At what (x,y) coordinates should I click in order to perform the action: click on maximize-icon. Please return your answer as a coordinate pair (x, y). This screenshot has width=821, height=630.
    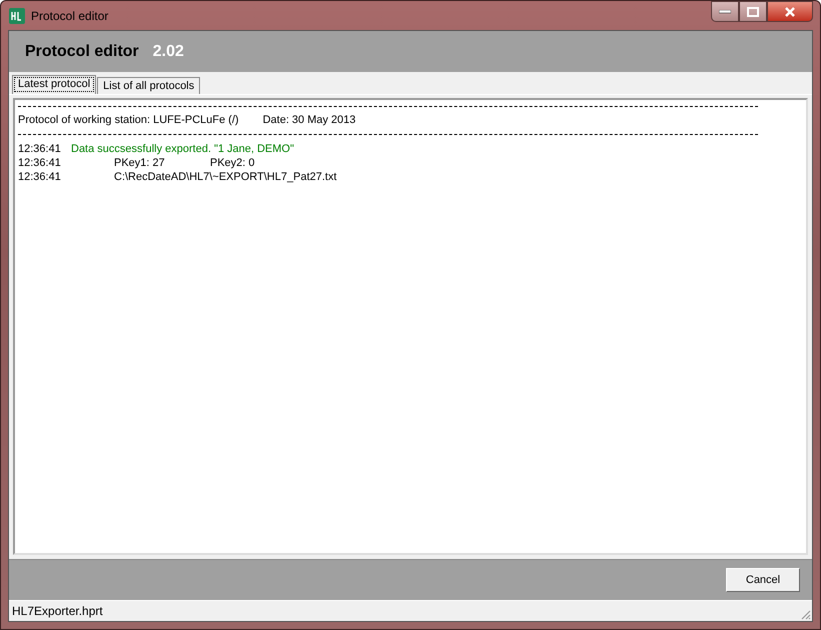
    Looking at the image, I should click on (753, 11).